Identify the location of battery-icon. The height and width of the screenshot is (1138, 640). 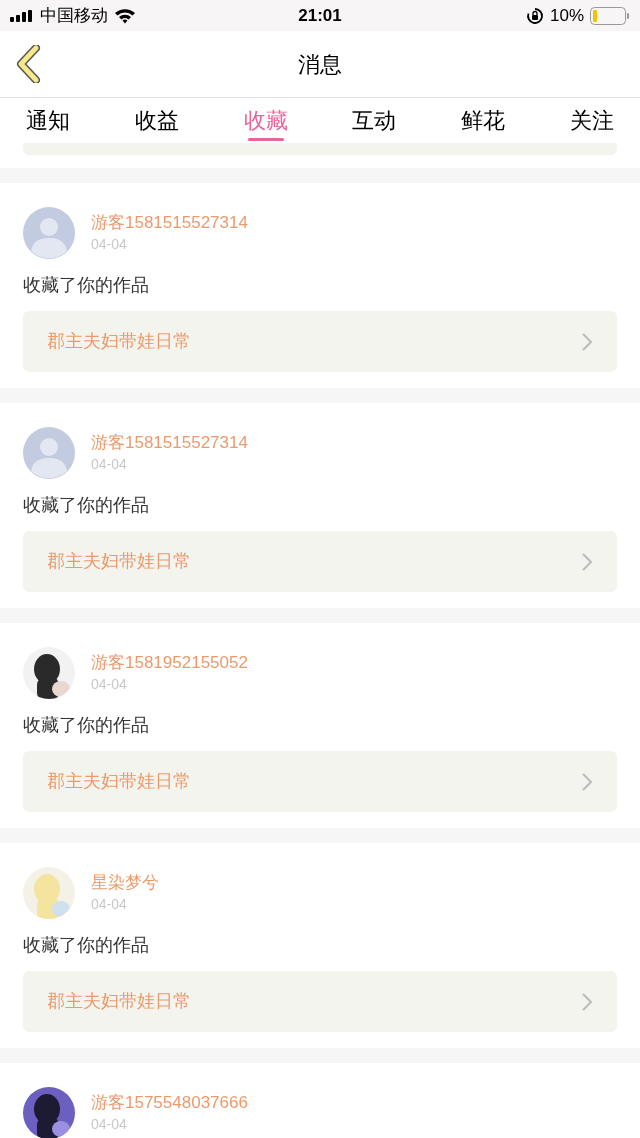
(610, 15).